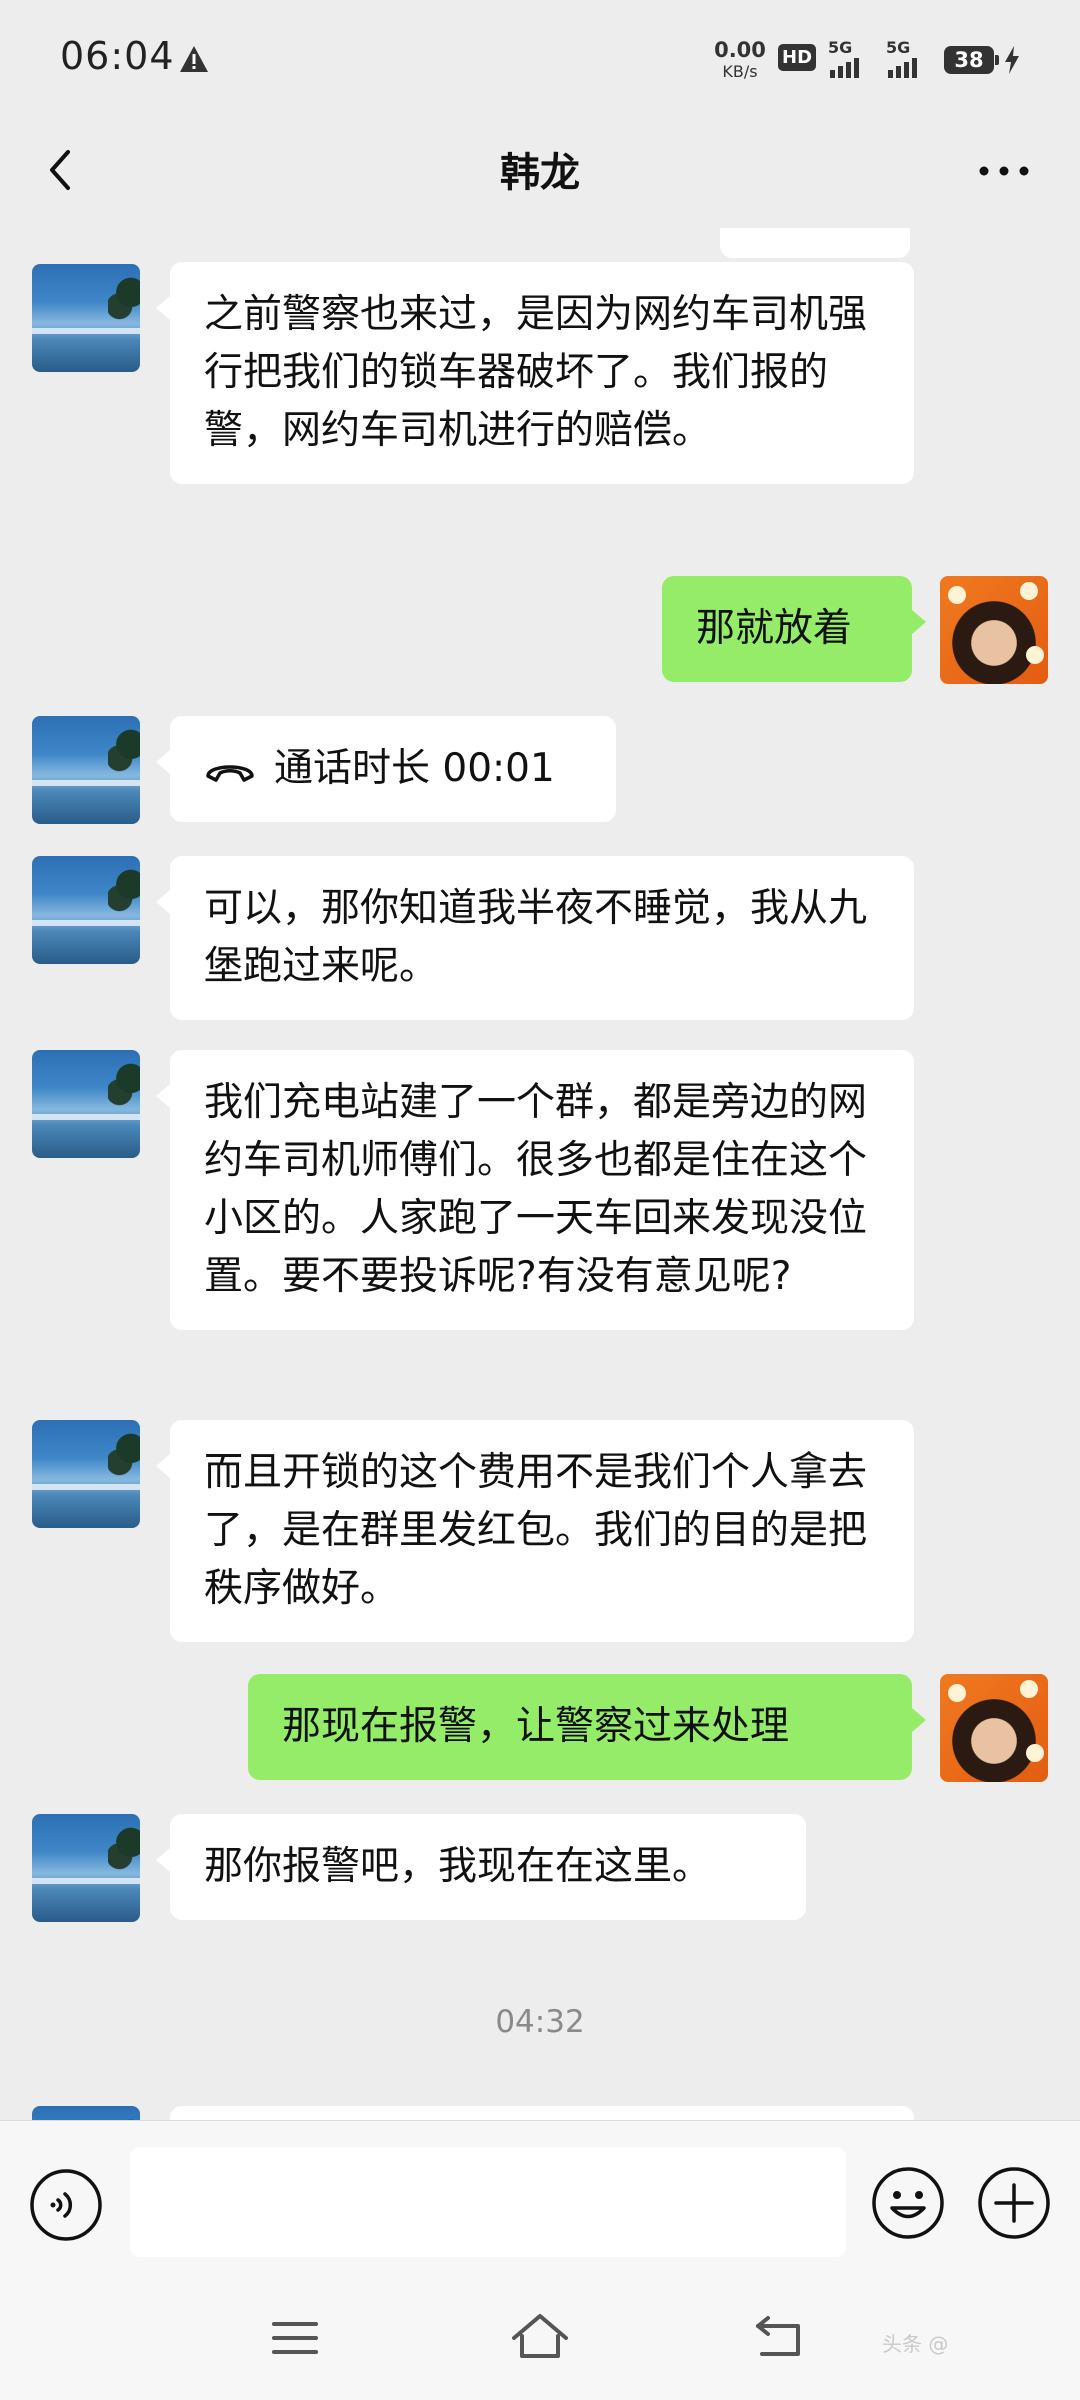 The image size is (1080, 2400). Describe the element at coordinates (535, 1531) in the screenshot. I see `received-message: 而且开锁的这个费用不是我们个人拿去了，是在群里发红包。我们的目的是把秩序做好。` at that location.